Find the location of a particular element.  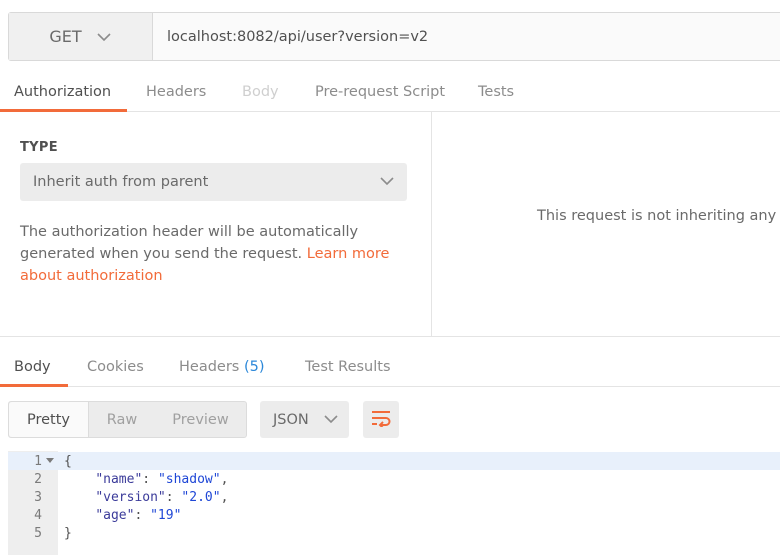

fold-toggle-icon is located at coordinates (50, 461).